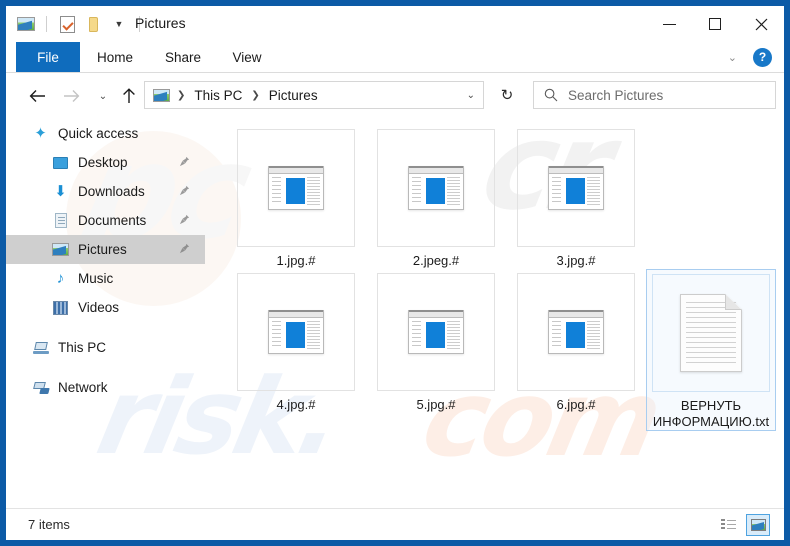 This screenshot has height=546, width=790. I want to click on pictures-icon, so click(60, 249).